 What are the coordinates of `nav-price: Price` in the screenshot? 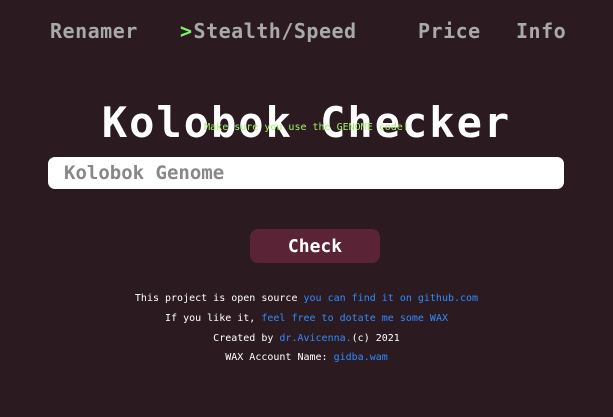 It's located at (449, 31).